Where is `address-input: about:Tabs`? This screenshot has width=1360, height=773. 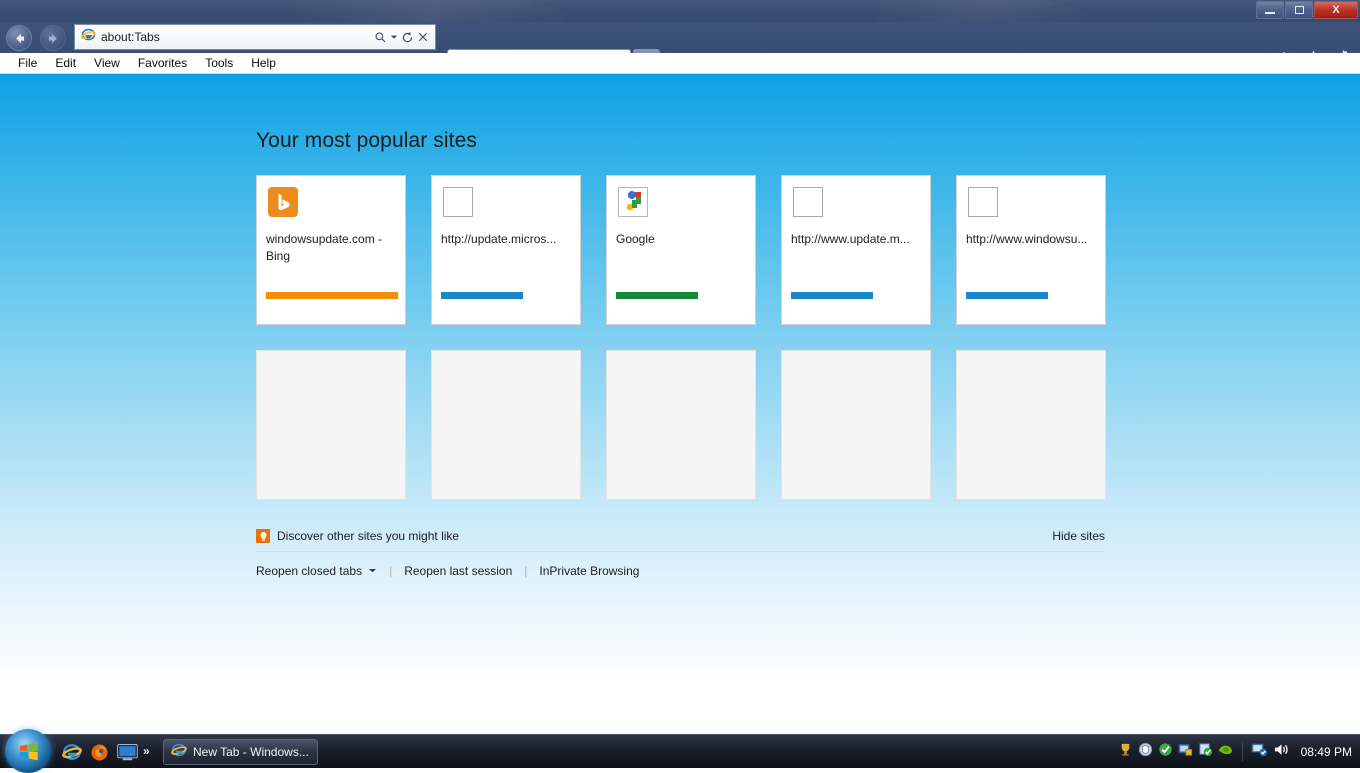
address-input: about:Tabs is located at coordinates (237, 37).